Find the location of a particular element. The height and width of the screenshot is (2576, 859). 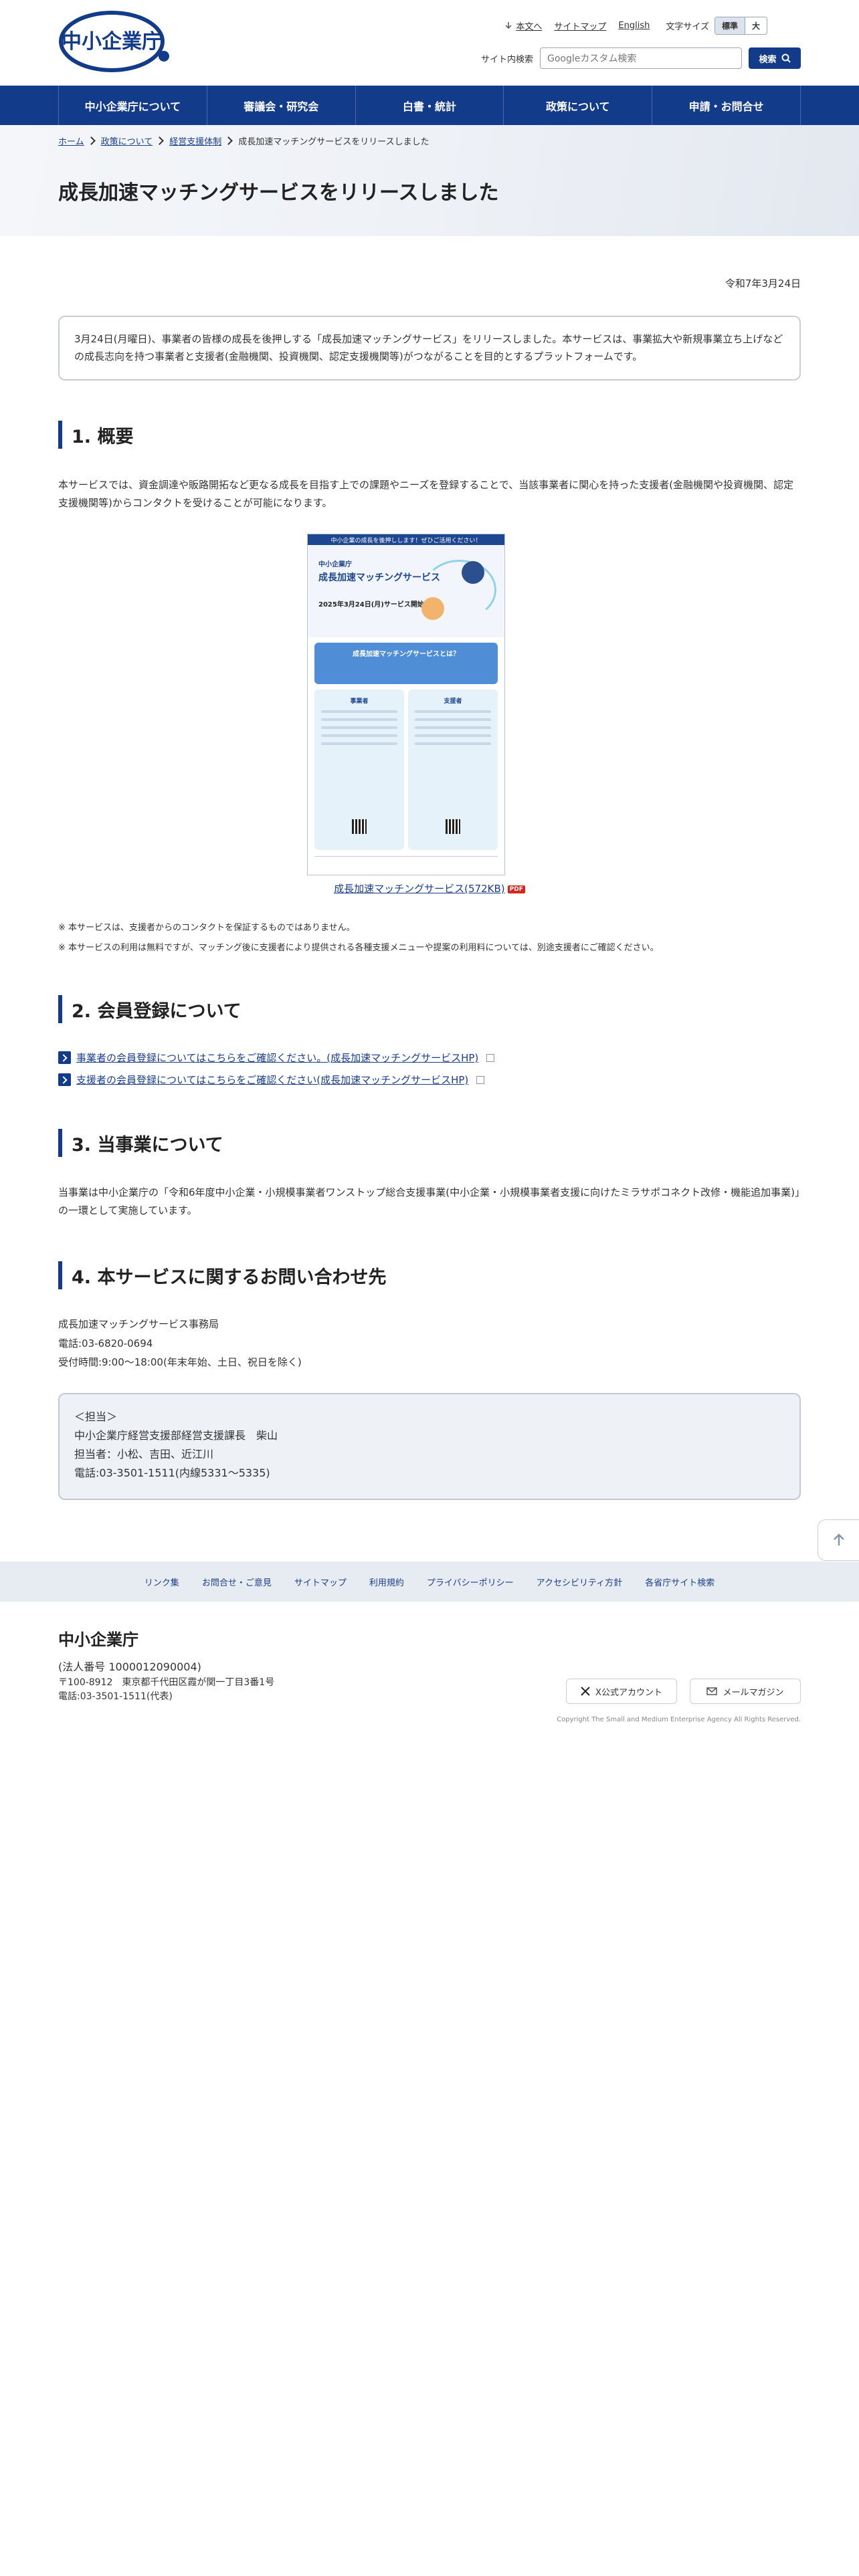

search-icon is located at coordinates (786, 58).